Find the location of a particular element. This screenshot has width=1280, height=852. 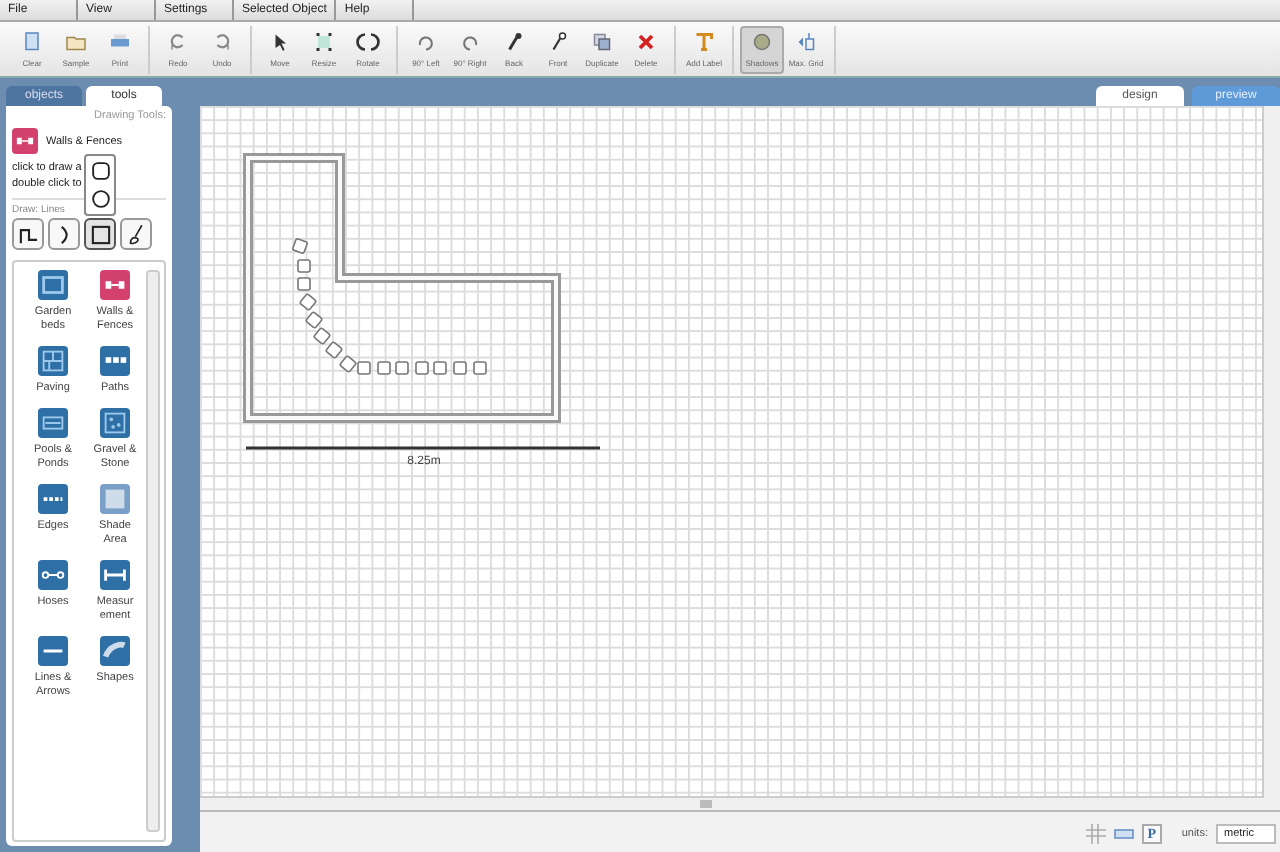

rotate-icon is located at coordinates (368, 41).